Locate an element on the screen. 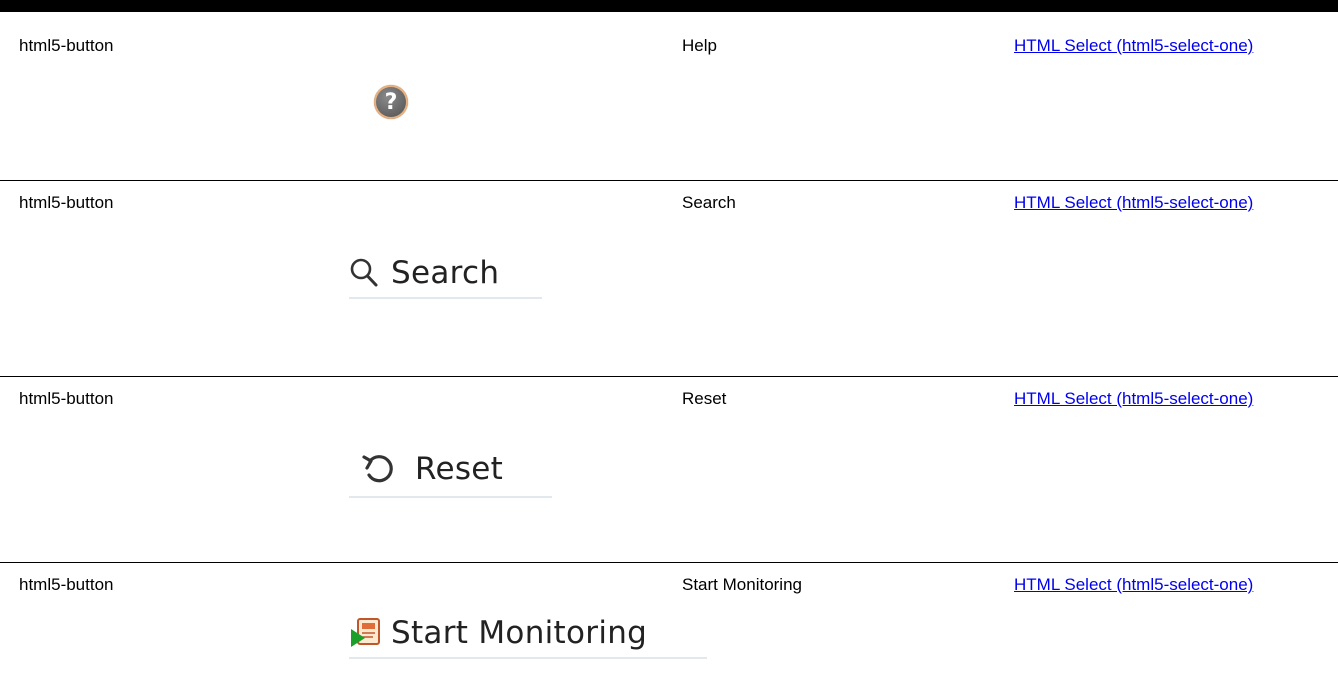 This screenshot has width=1338, height=697. search-icon is located at coordinates (364, 273).